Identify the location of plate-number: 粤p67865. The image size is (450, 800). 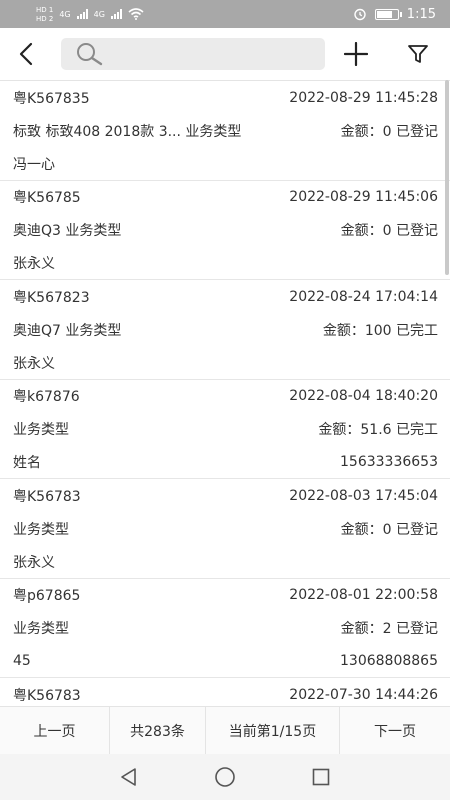
(47, 596).